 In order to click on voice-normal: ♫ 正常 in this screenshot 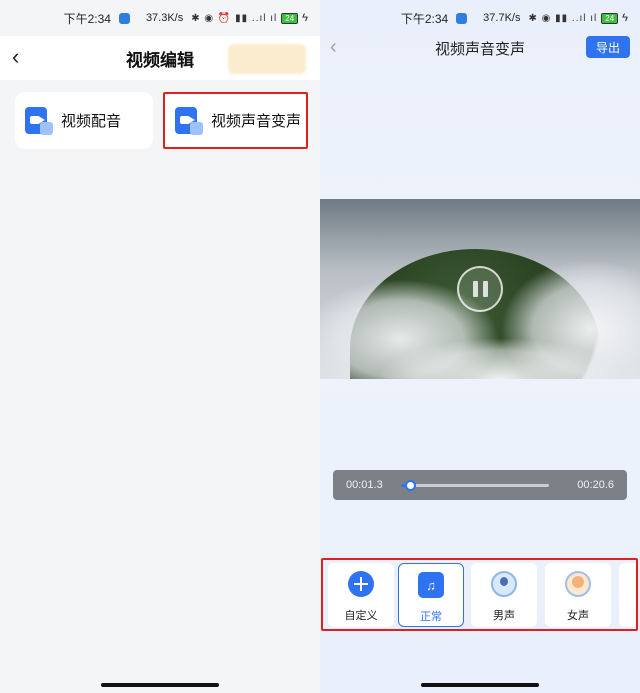, I will do `click(431, 595)`.